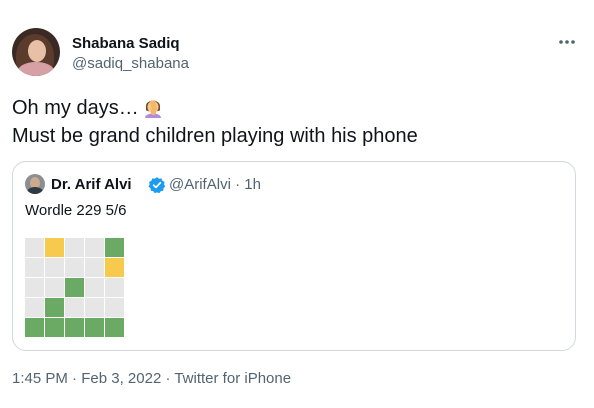 Image resolution: width=594 pixels, height=408 pixels. What do you see at coordinates (36, 52) in the screenshot?
I see `avatar` at bounding box center [36, 52].